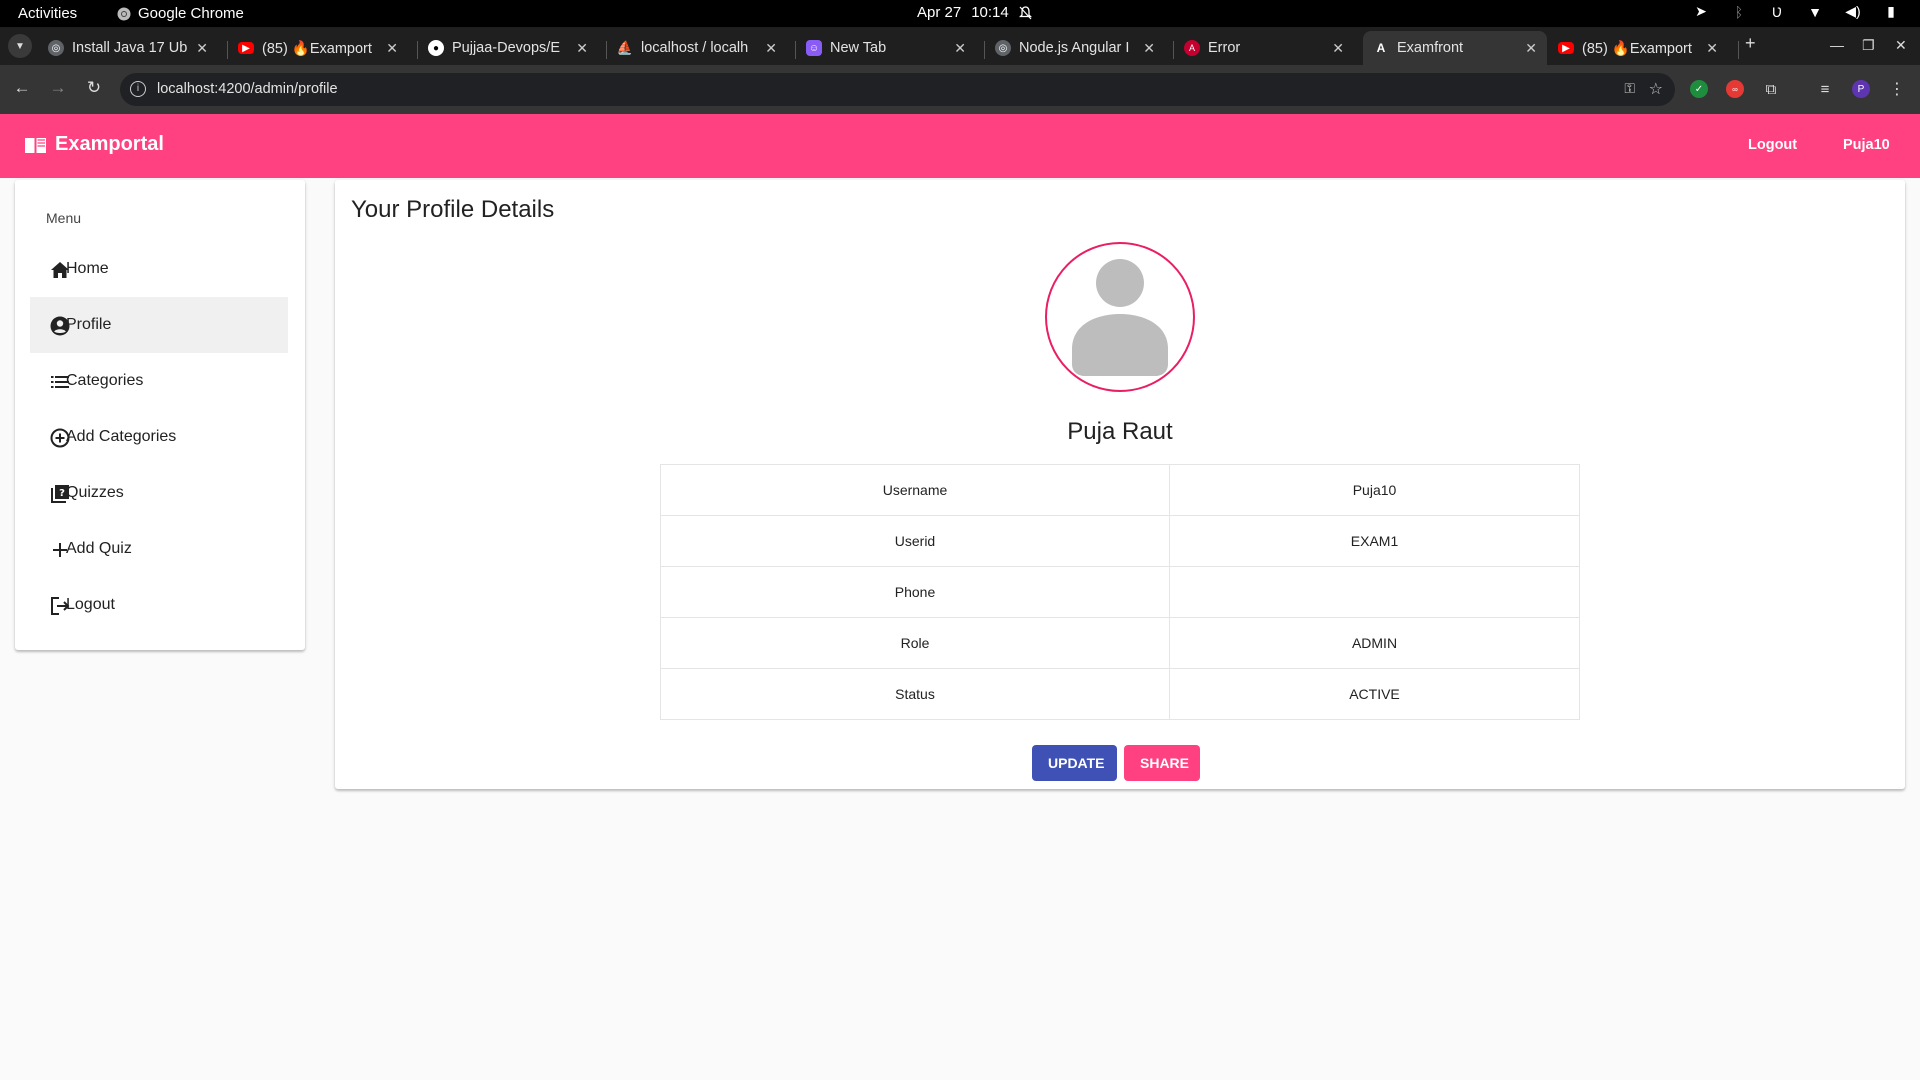  What do you see at coordinates (939, 12) in the screenshot?
I see `clock-date: Apr 27` at bounding box center [939, 12].